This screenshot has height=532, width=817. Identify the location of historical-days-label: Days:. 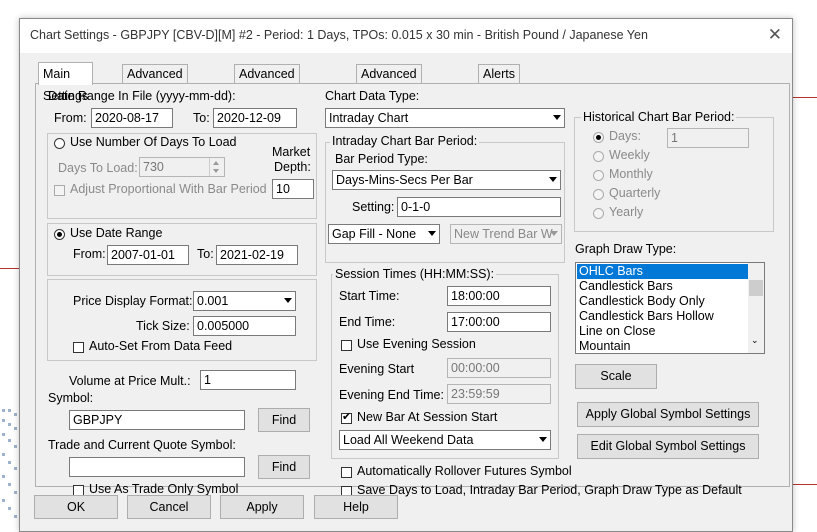
(625, 136).